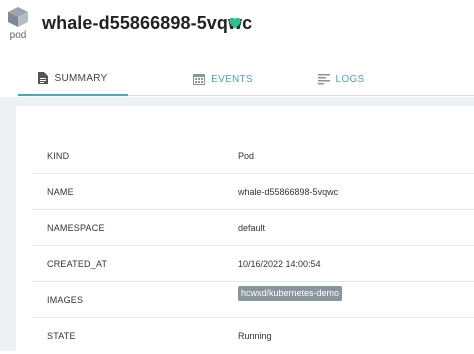  I want to click on row-value: Running, so click(255, 336).